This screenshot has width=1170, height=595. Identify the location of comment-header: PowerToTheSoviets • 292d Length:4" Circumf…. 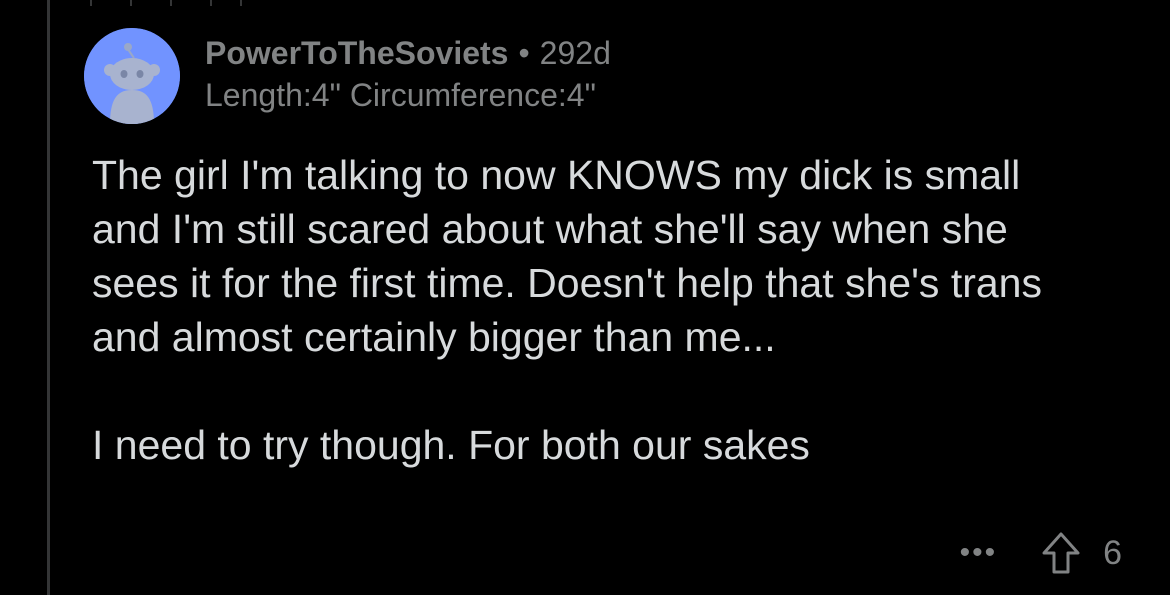
(655, 74).